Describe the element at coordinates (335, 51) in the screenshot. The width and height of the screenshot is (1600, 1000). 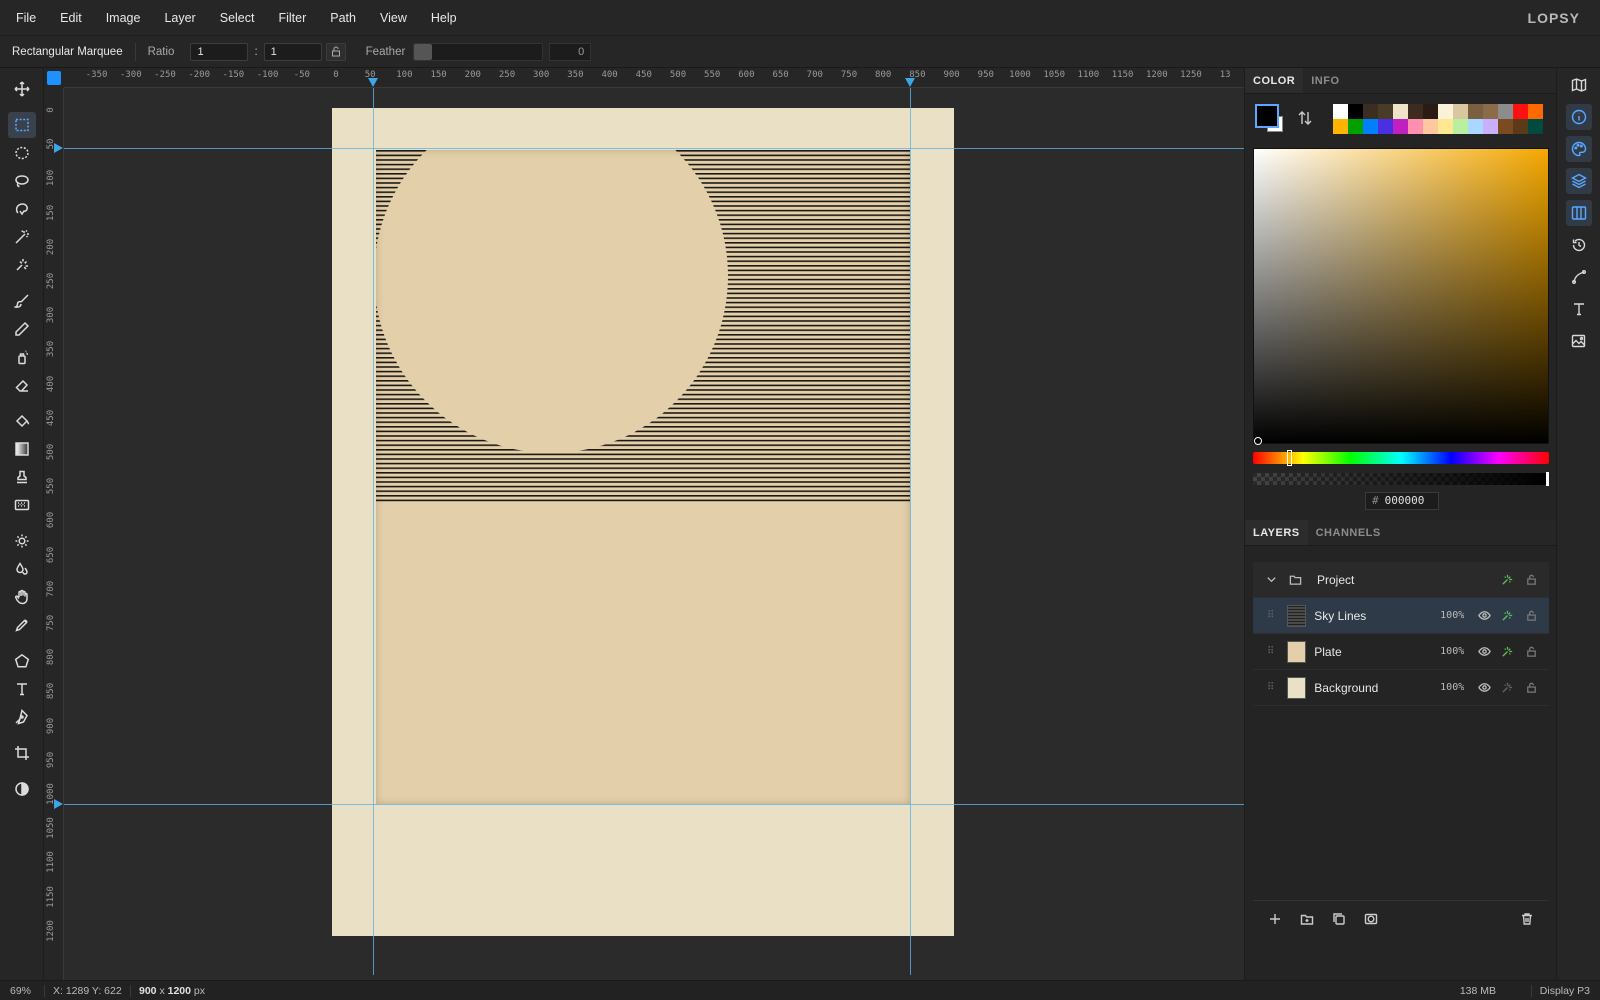
I see `ratio-lock-button` at that location.